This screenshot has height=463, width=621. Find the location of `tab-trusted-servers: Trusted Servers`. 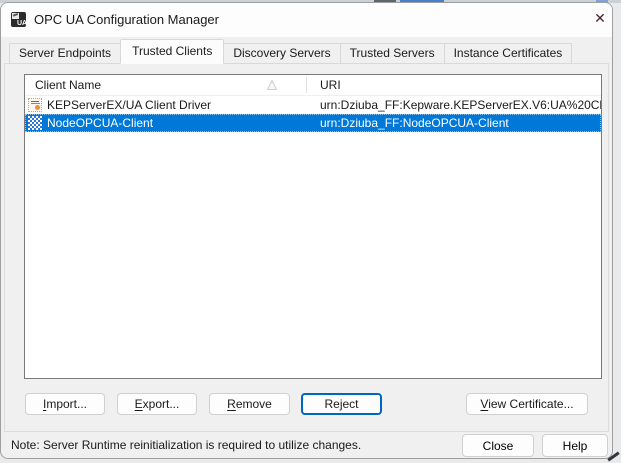

tab-trusted-servers: Trusted Servers is located at coordinates (392, 53).